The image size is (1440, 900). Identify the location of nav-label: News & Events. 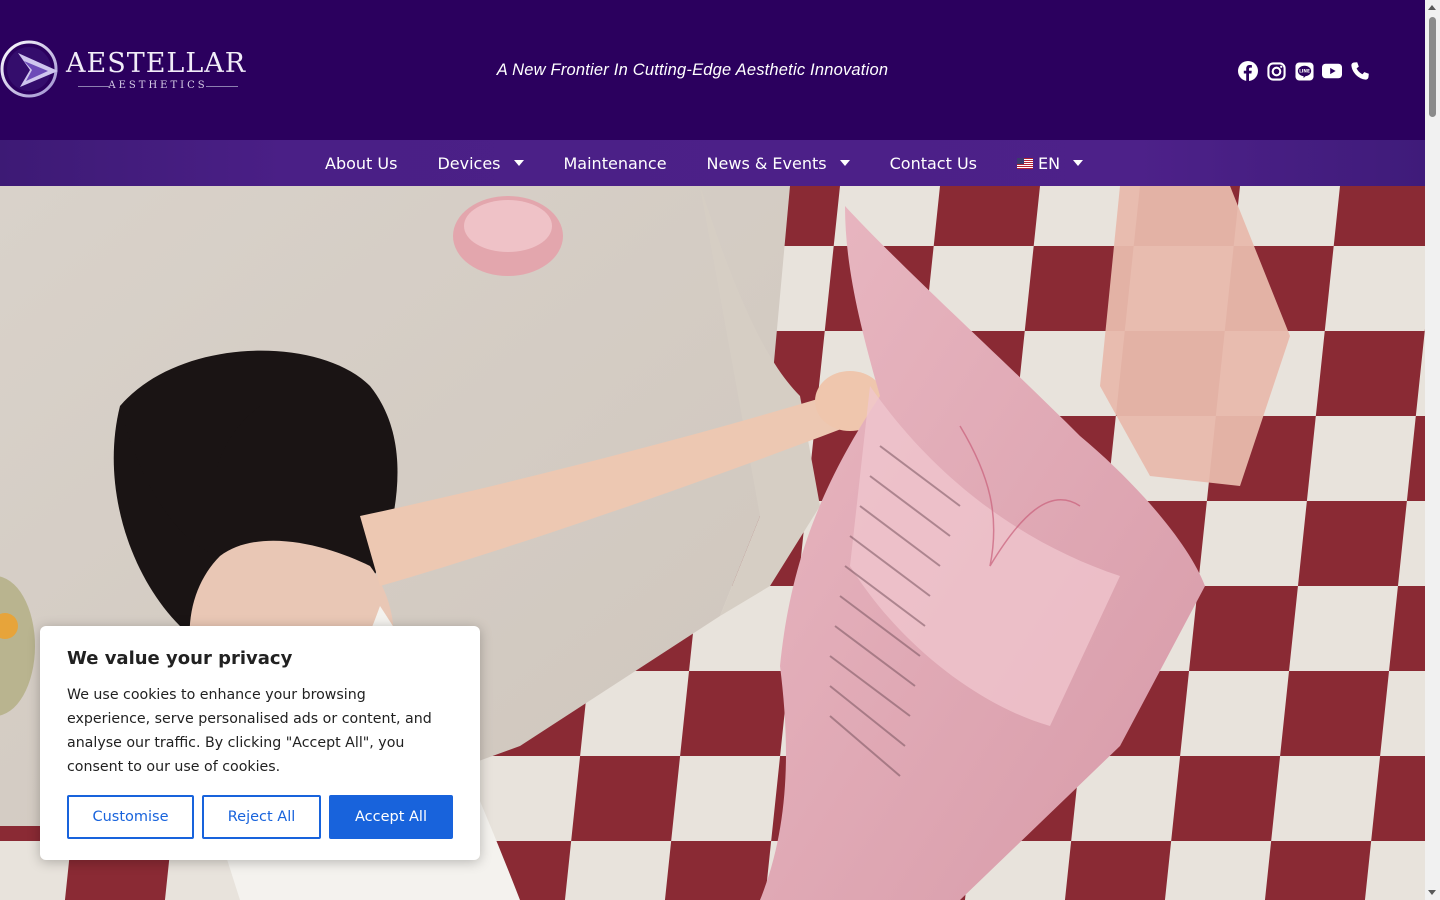
(766, 163).